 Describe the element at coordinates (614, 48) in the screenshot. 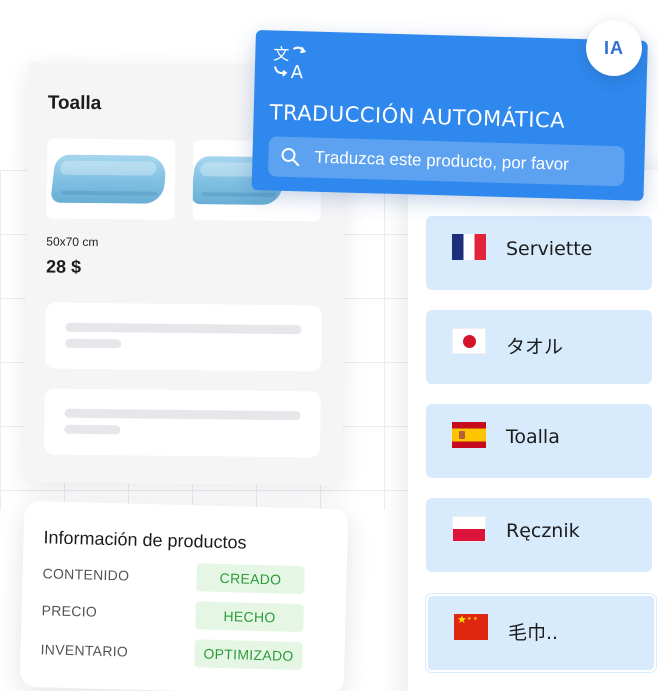

I see `ia-badge: IA` at that location.